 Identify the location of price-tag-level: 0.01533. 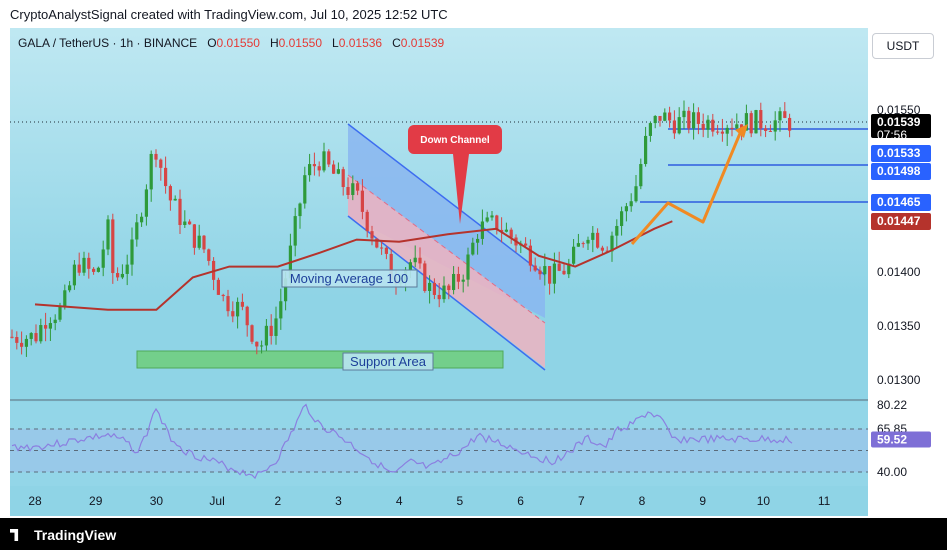
(899, 153).